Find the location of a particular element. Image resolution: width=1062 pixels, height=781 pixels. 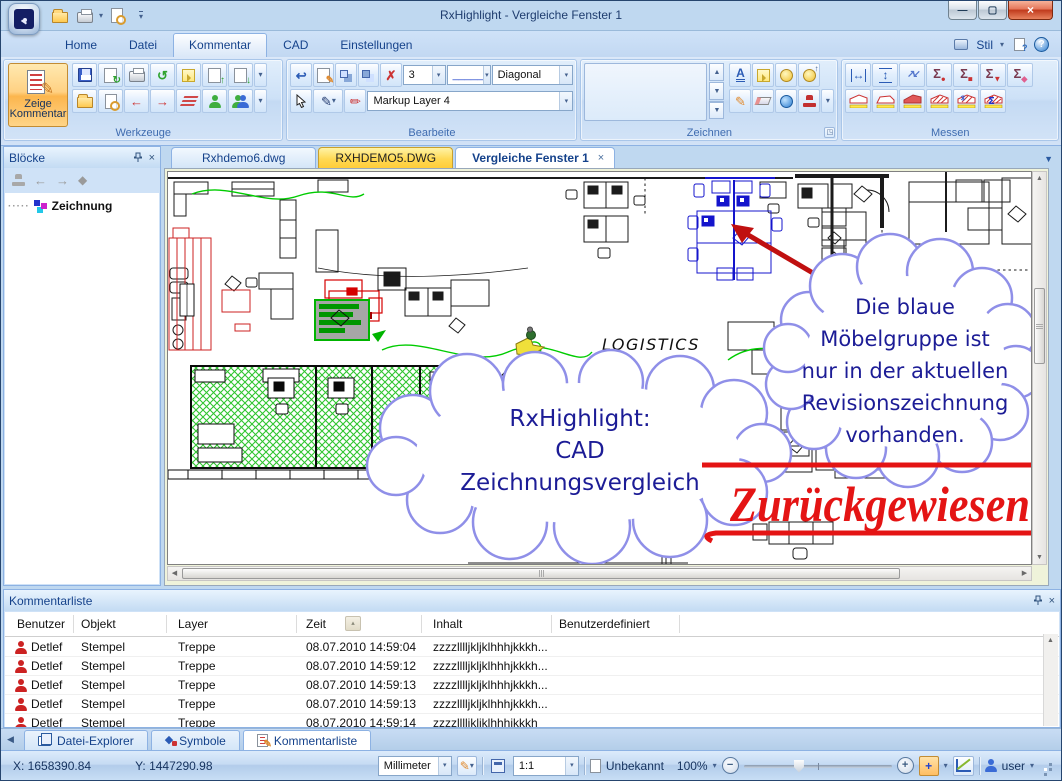

tab-scroll-left: ◀ is located at coordinates (14, 739).